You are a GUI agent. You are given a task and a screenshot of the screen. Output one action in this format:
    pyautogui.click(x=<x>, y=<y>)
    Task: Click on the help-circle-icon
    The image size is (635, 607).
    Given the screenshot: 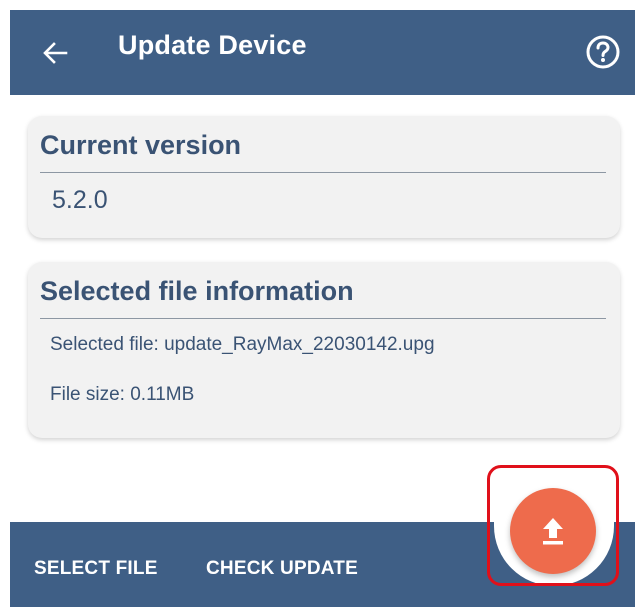 What is the action you would take?
    pyautogui.click(x=603, y=52)
    